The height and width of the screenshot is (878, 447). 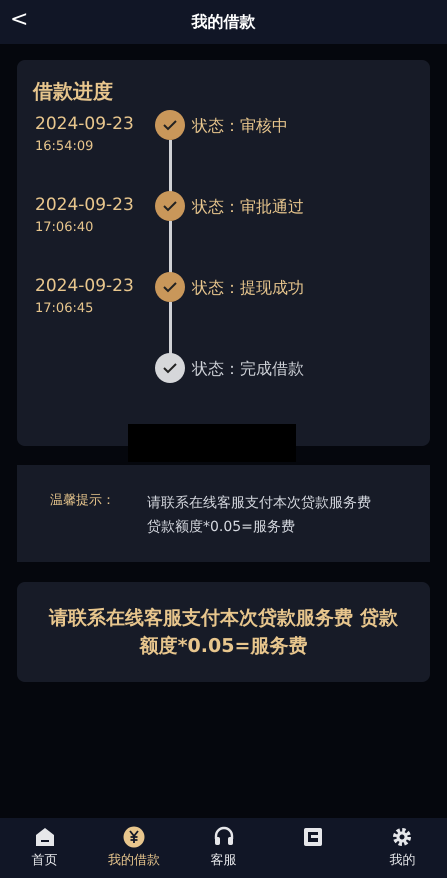 I want to click on status-text: 状态：提现成功, so click(x=247, y=288).